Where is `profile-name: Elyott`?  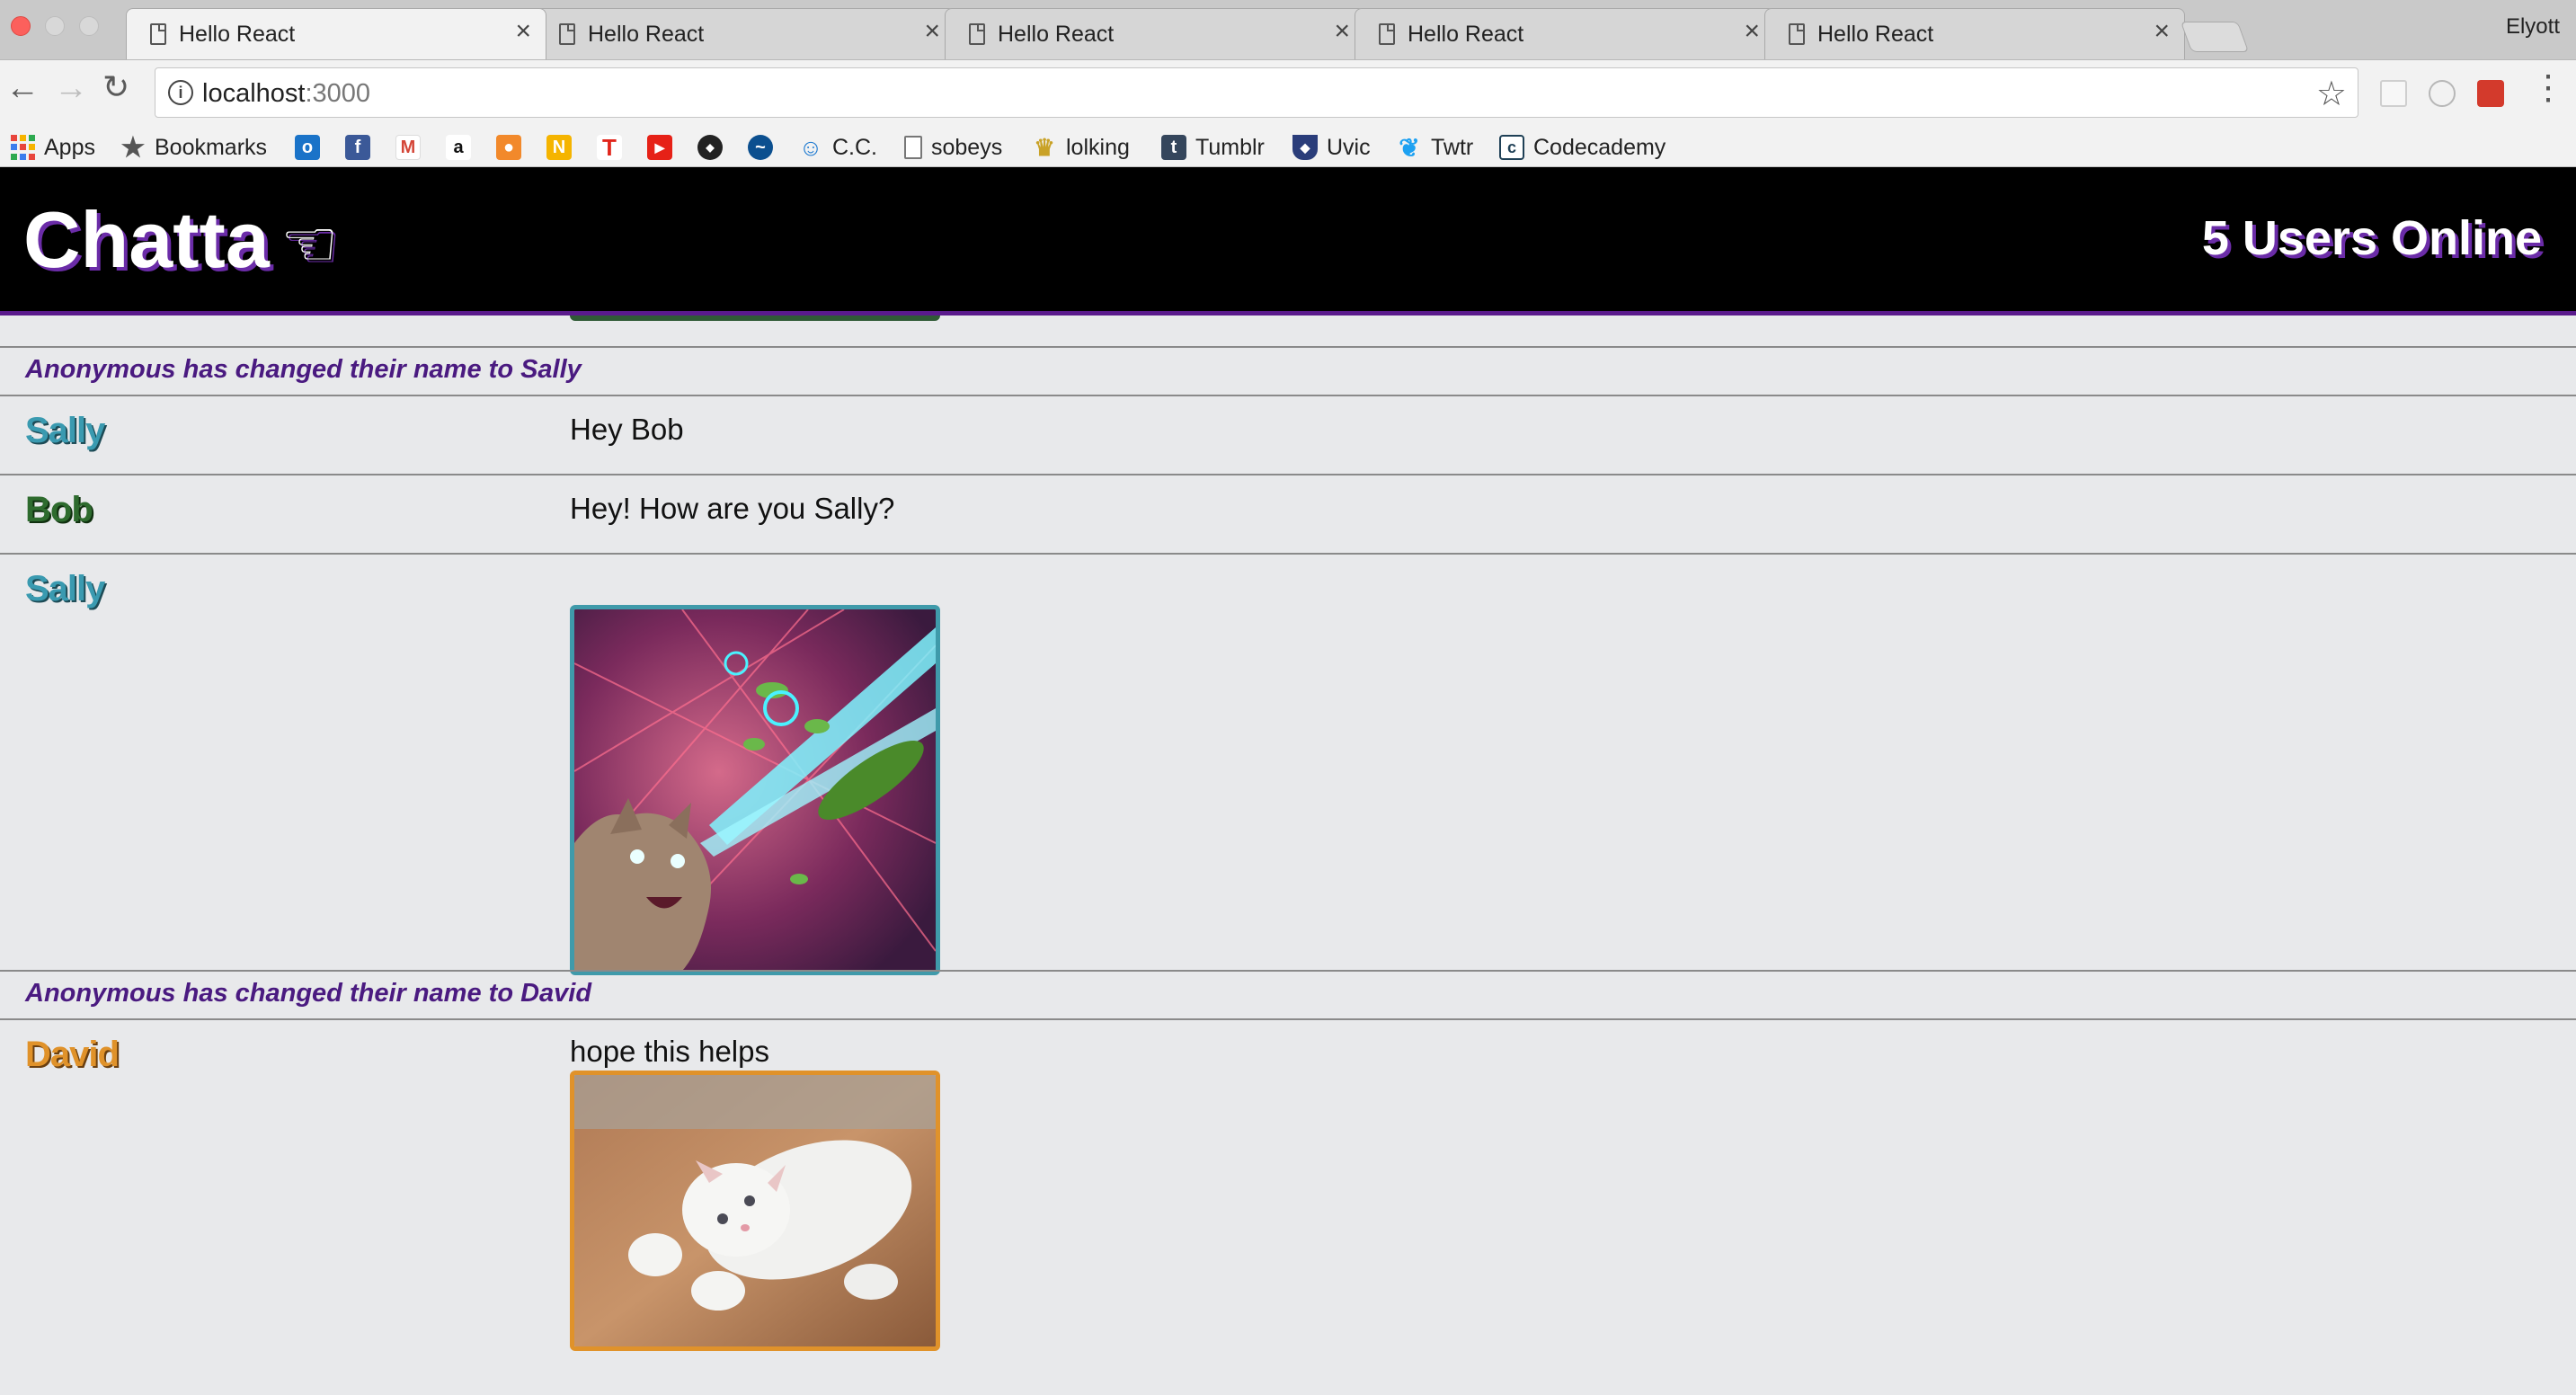 profile-name: Elyott is located at coordinates (2533, 27).